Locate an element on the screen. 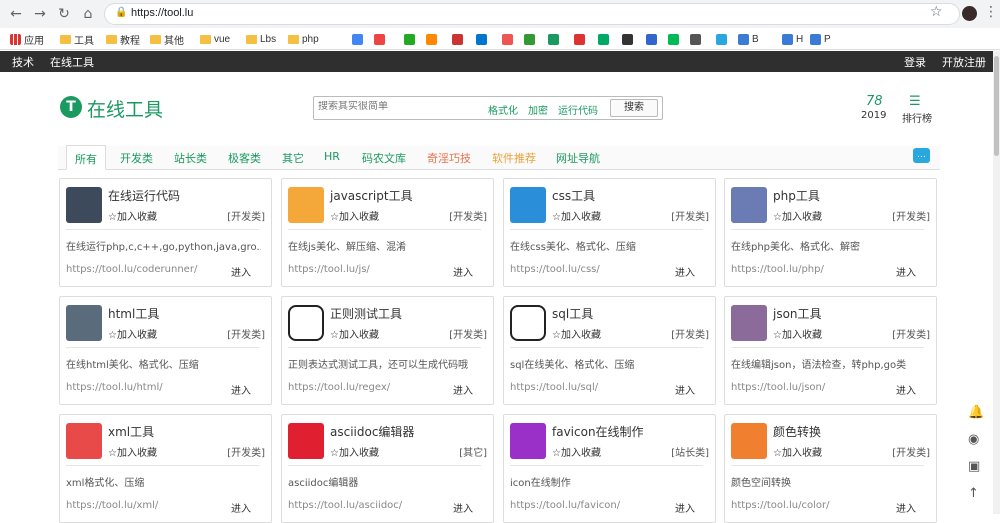 The image size is (1000, 523). quick-tag-format: 格式化 is located at coordinates (503, 109).